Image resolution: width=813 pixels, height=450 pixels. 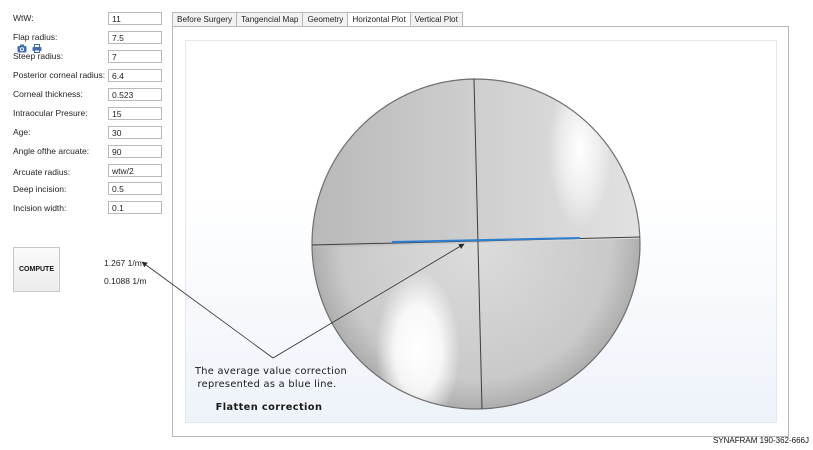 What do you see at coordinates (207, 310) in the screenshot?
I see `annotation-arrow-to-result` at bounding box center [207, 310].